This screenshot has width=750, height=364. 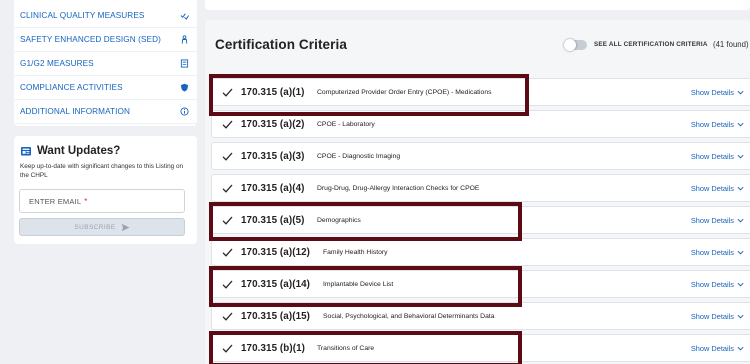 I want to click on criteria-number: 170.315 (a)(15), so click(x=276, y=316).